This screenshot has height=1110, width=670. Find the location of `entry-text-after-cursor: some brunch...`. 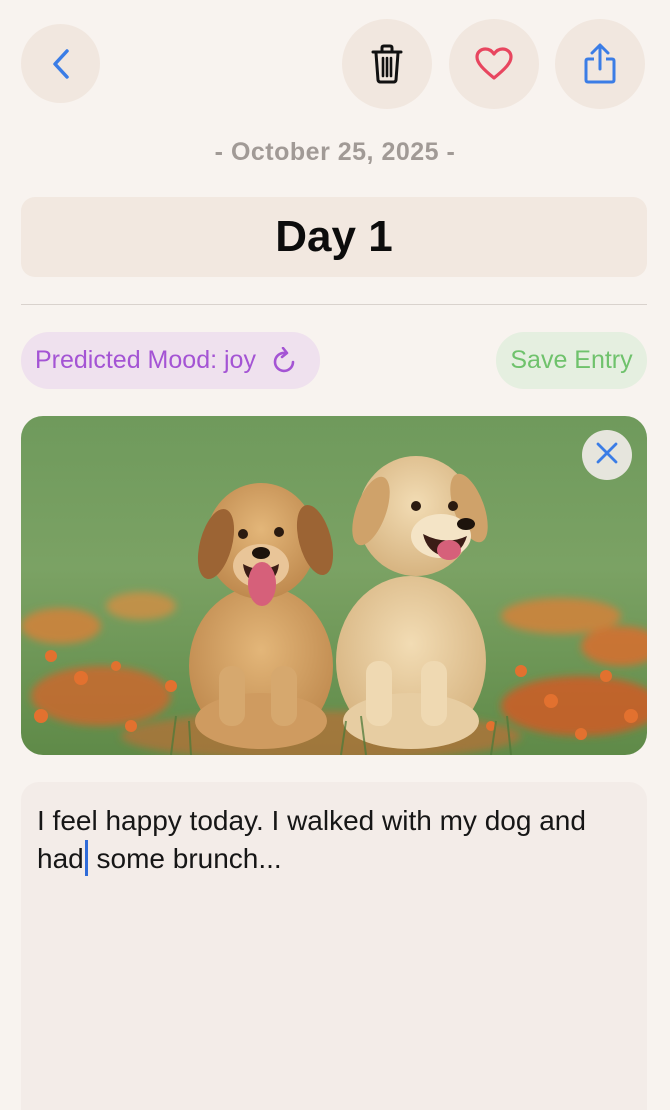

entry-text-after-cursor: some brunch... is located at coordinates (185, 858).